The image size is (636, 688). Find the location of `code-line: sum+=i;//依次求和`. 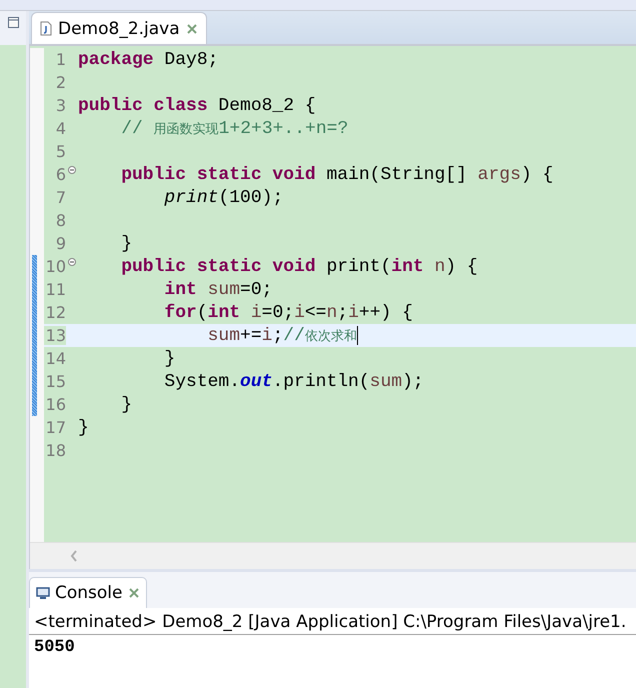

code-line: sum+=i;//依次求和 is located at coordinates (282, 336).